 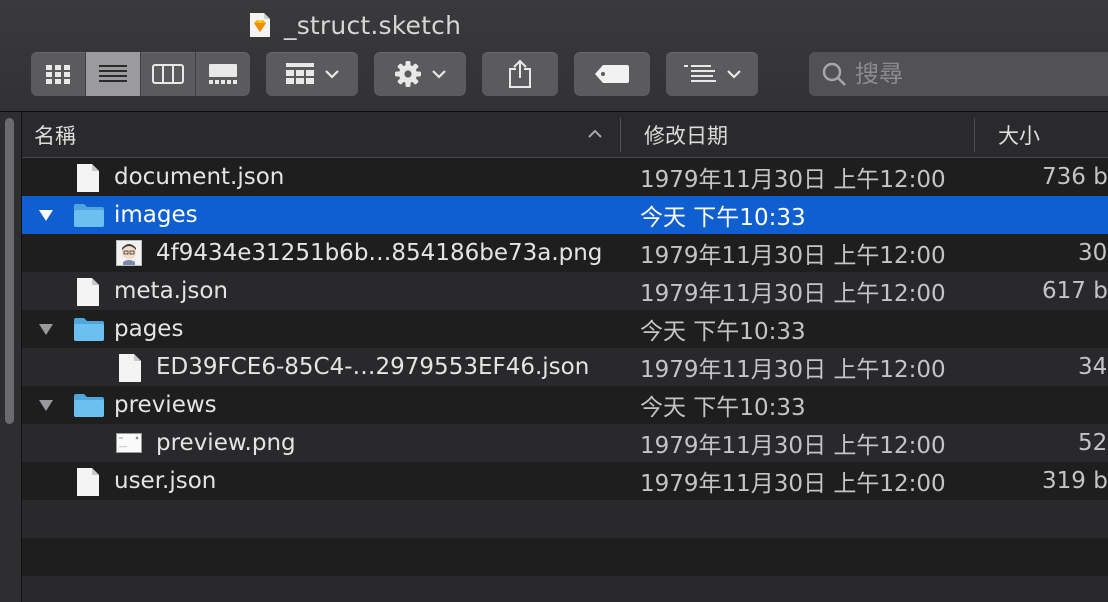 What do you see at coordinates (565, 291) in the screenshot?
I see `file-row: meta.json 1979年11月30日 上午12:00 617 b` at bounding box center [565, 291].